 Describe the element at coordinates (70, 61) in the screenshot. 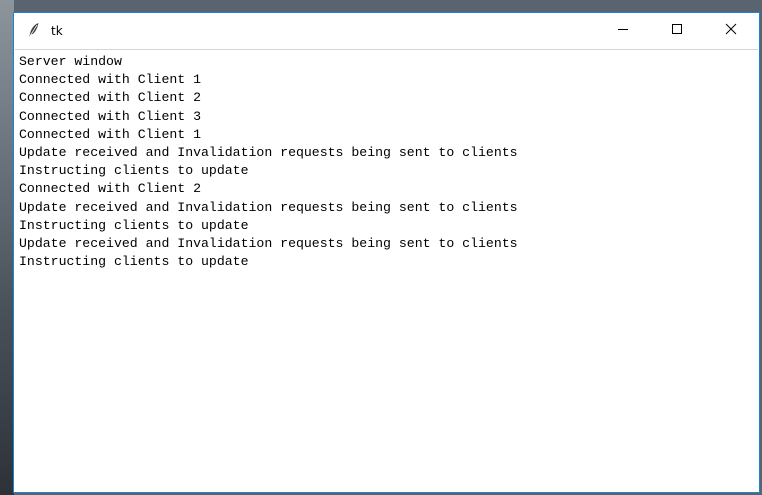

I see `log-line: Server window` at that location.